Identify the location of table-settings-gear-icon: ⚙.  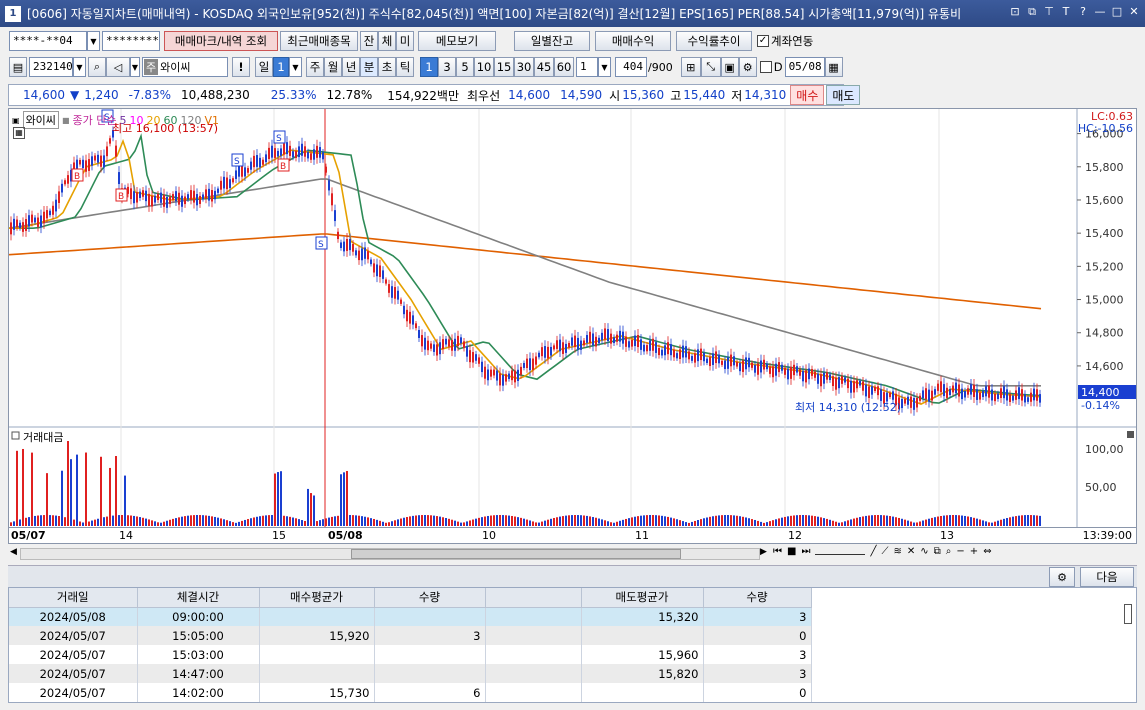
(1062, 577).